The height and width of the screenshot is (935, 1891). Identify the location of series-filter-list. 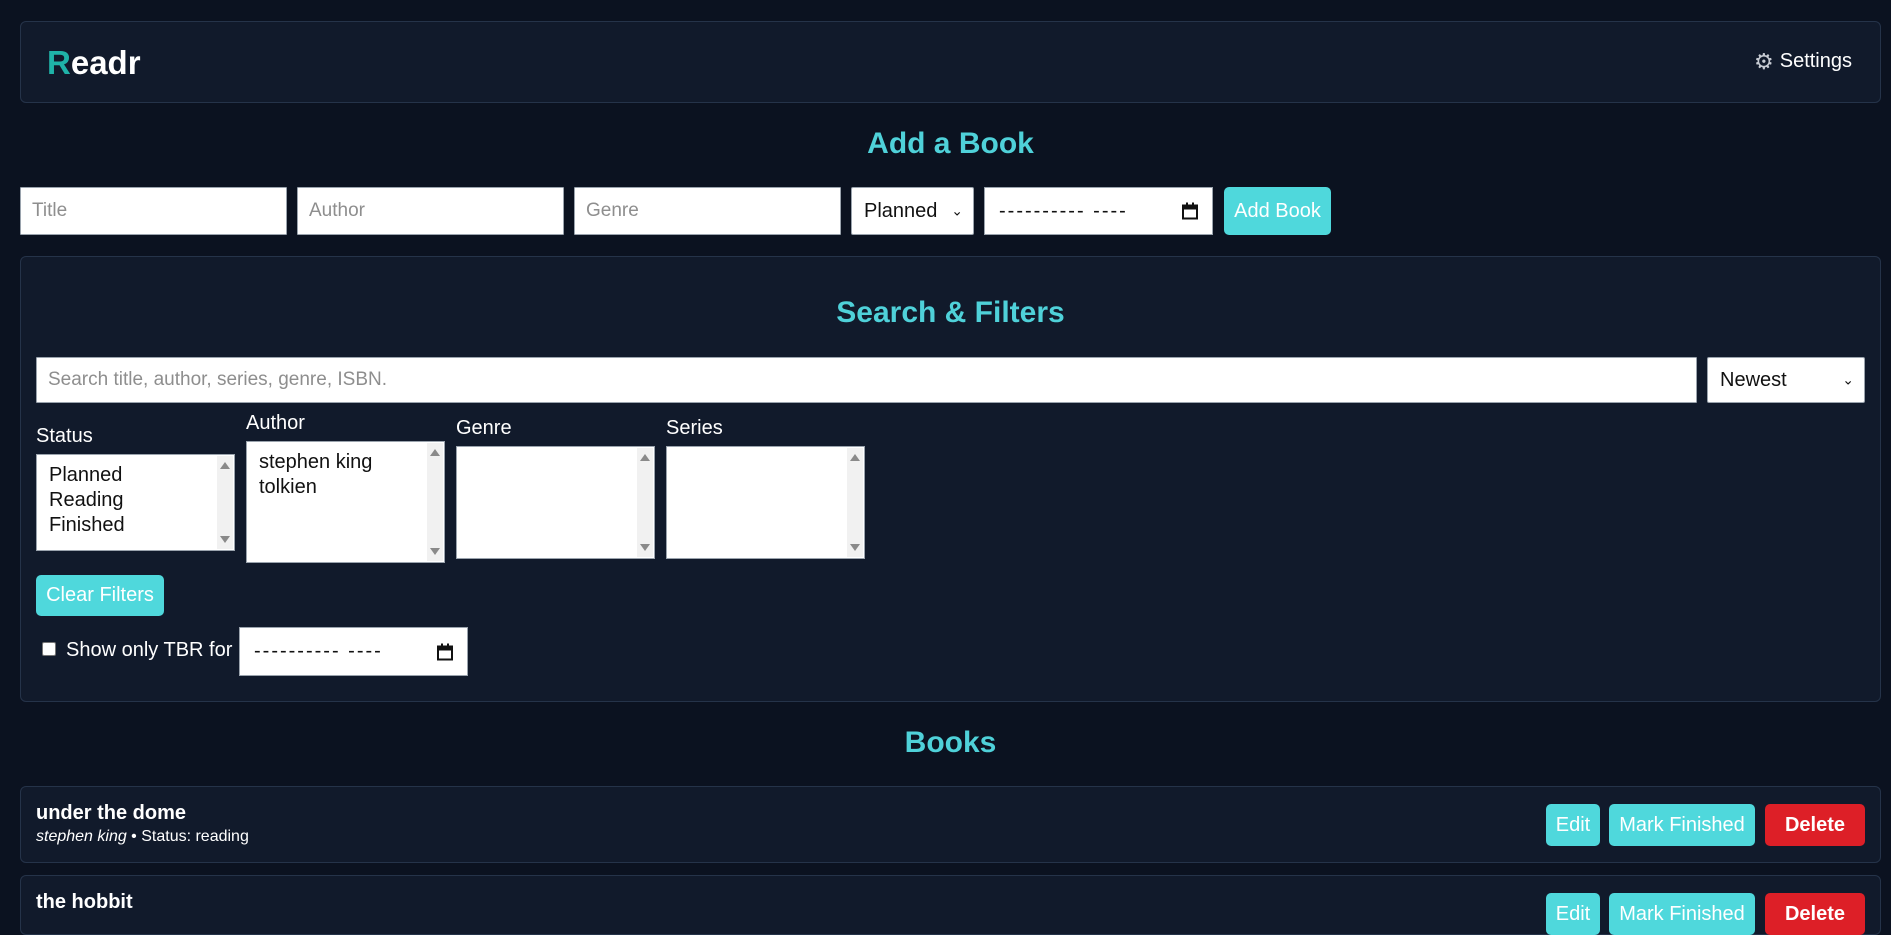
(765, 502).